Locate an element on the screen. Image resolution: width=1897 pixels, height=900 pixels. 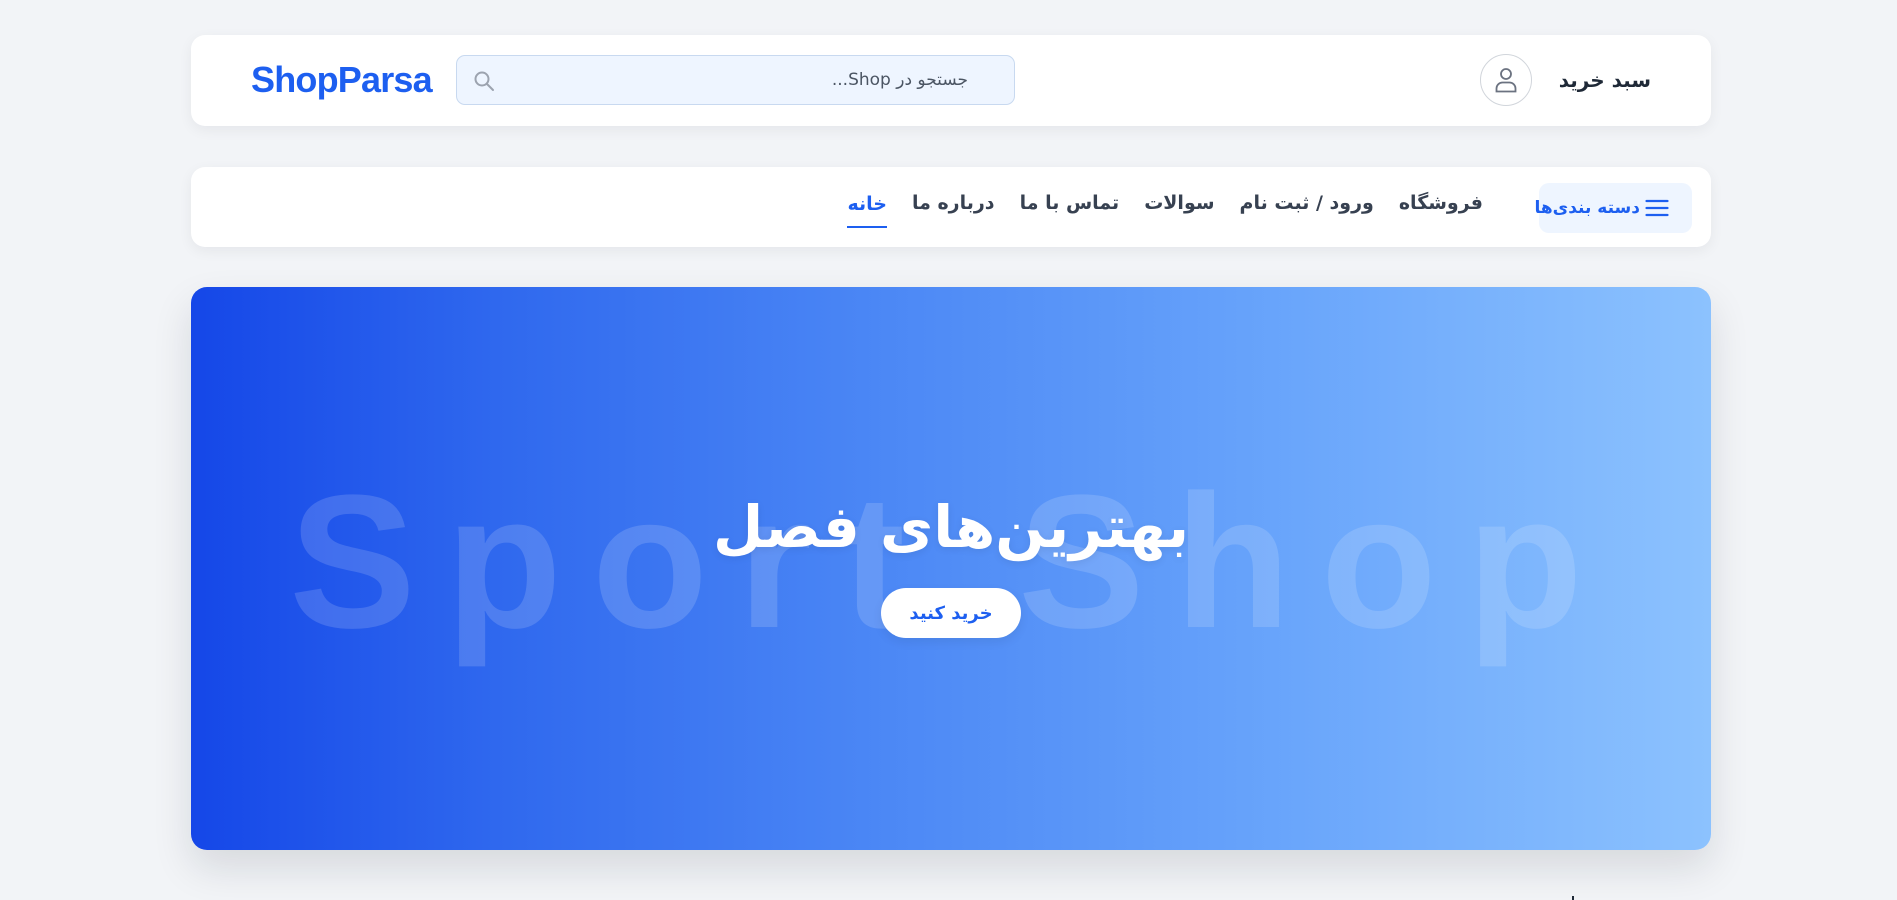
cart-link: سبد خرید is located at coordinates (1601, 80).